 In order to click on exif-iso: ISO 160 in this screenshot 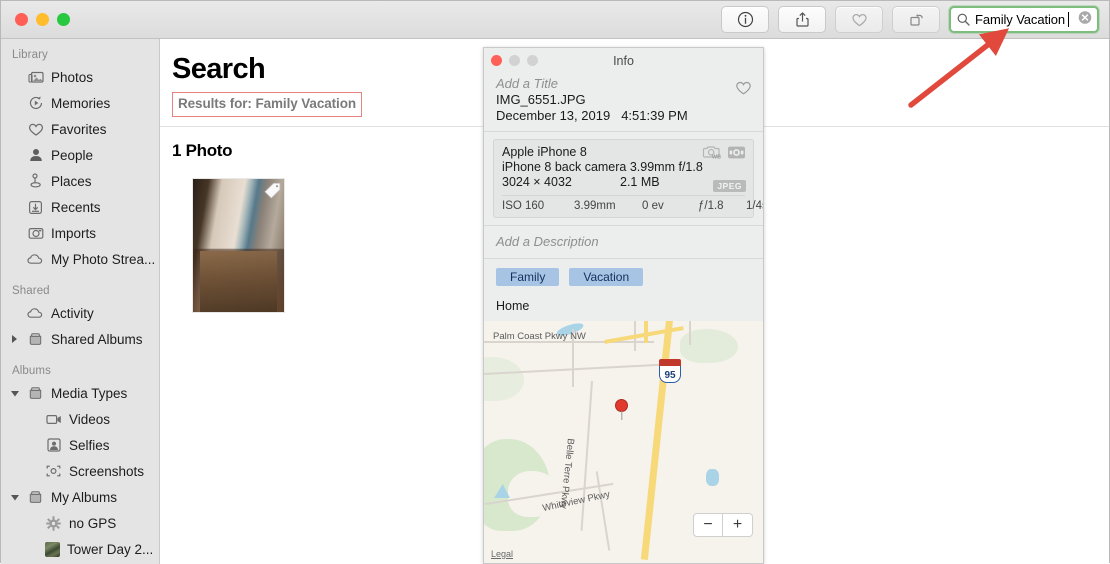, I will do `click(523, 206)`.